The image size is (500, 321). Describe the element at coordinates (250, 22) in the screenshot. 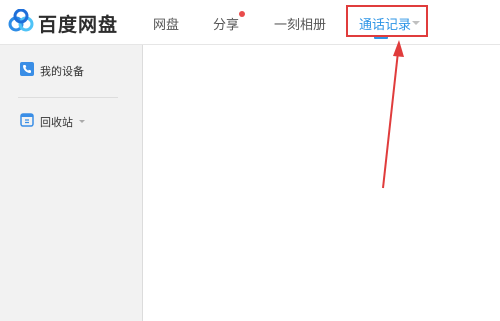

I see `top-nav-bar: 百度网盘 网盘 分享 一刻相册 通话记录` at that location.